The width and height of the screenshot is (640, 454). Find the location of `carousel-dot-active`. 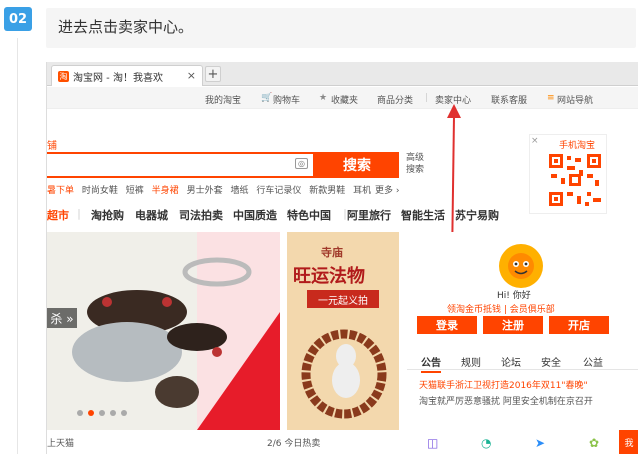

carousel-dot-active is located at coordinates (91, 413).